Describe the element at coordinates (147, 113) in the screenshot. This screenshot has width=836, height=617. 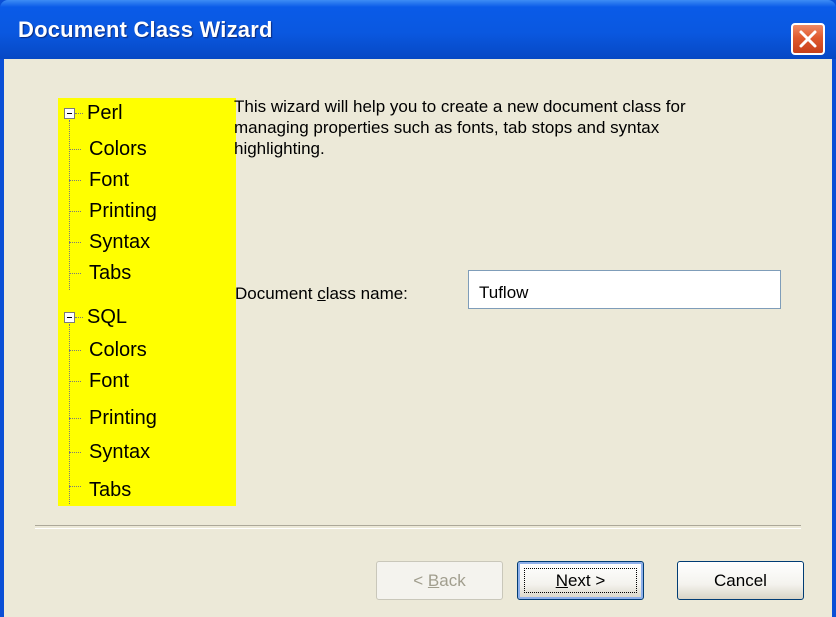
I see `tree-node-perl: Perl` at that location.